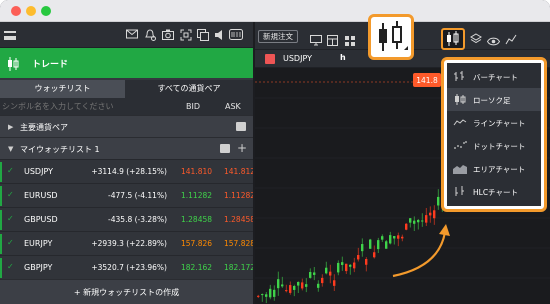 This screenshot has height=304, width=550. Describe the element at coordinates (60, 149) in the screenshot. I see `group-label: マイウォッチリスト 1` at that location.